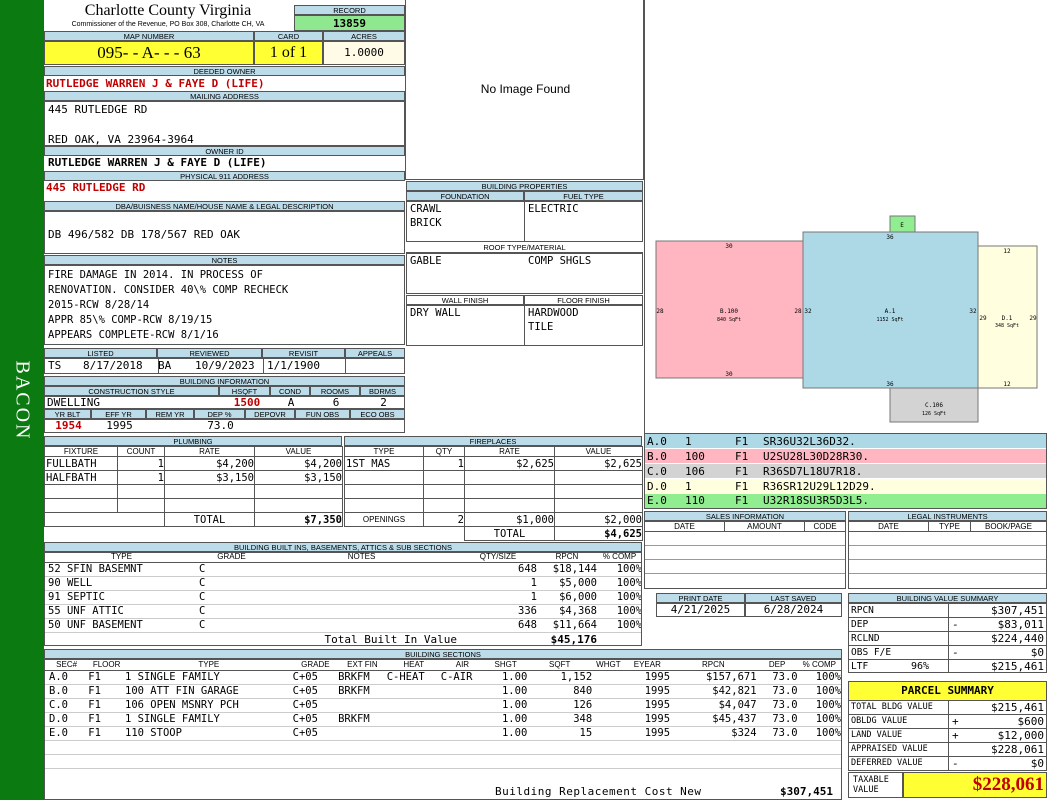  Describe the element at coordinates (695, 456) in the screenshot. I see `sketch-code-num: 100` at that location.